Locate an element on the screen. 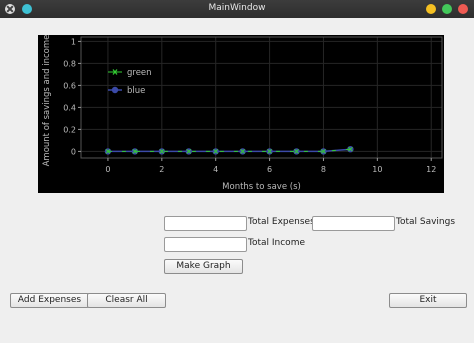 The width and height of the screenshot is (474, 343). exit-button: Exit is located at coordinates (428, 300).